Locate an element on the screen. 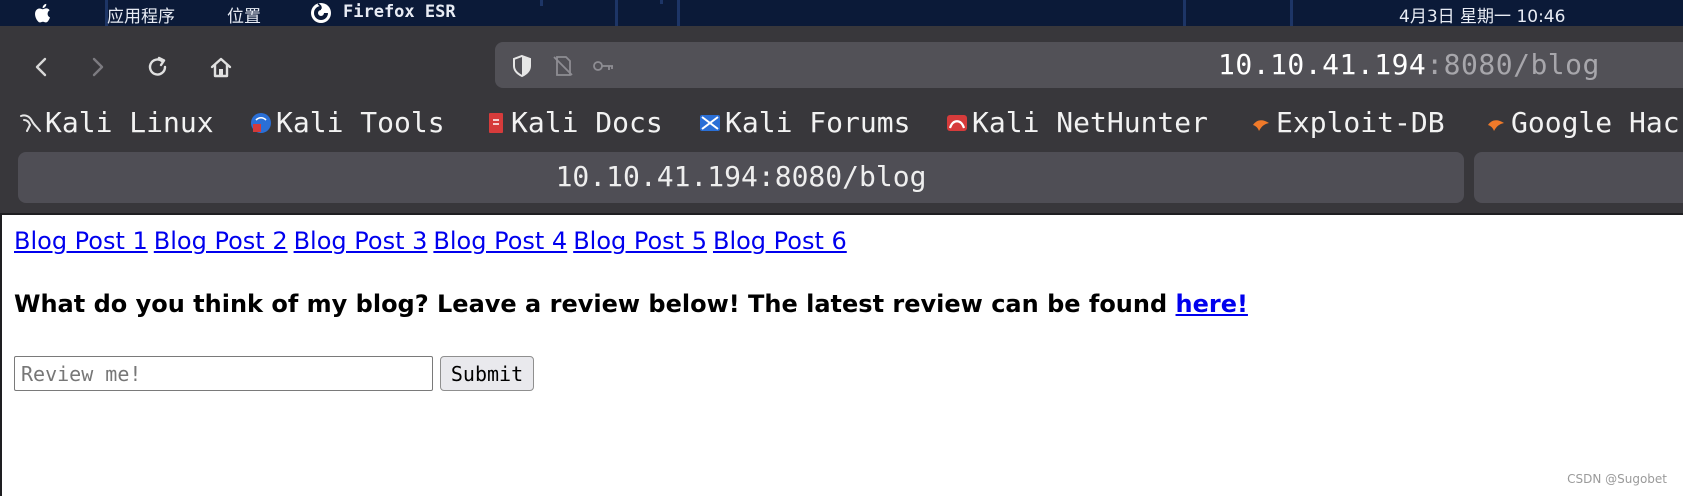  submit-button: Submit is located at coordinates (487, 373).